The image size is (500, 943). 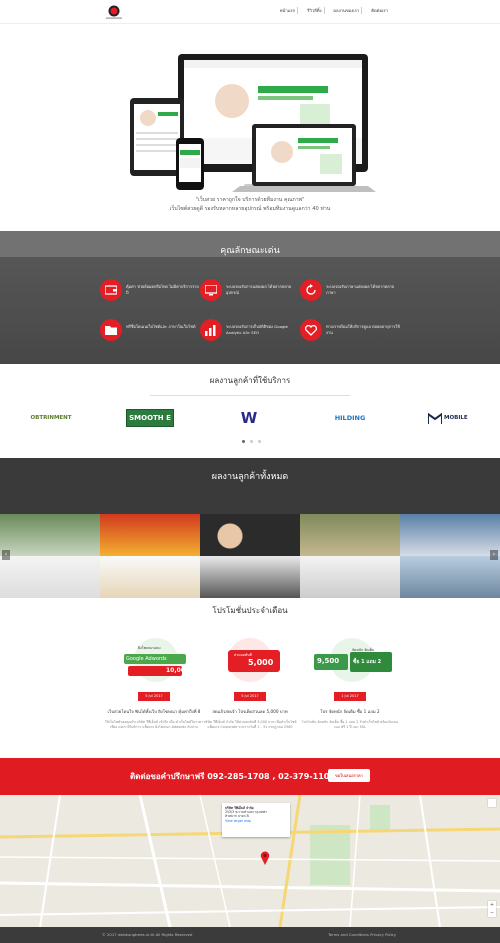 I want to click on portfolio-section: ผลงานลูกค้าทั้งหมด ‹ ›, so click(x=250, y=528).